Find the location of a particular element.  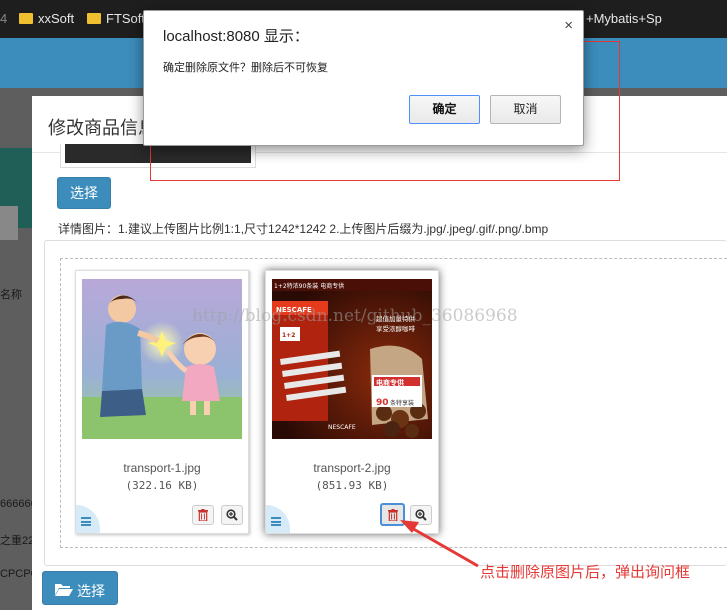

annotation-text: 点击删除原图片后，弹出询问框 is located at coordinates (585, 572).